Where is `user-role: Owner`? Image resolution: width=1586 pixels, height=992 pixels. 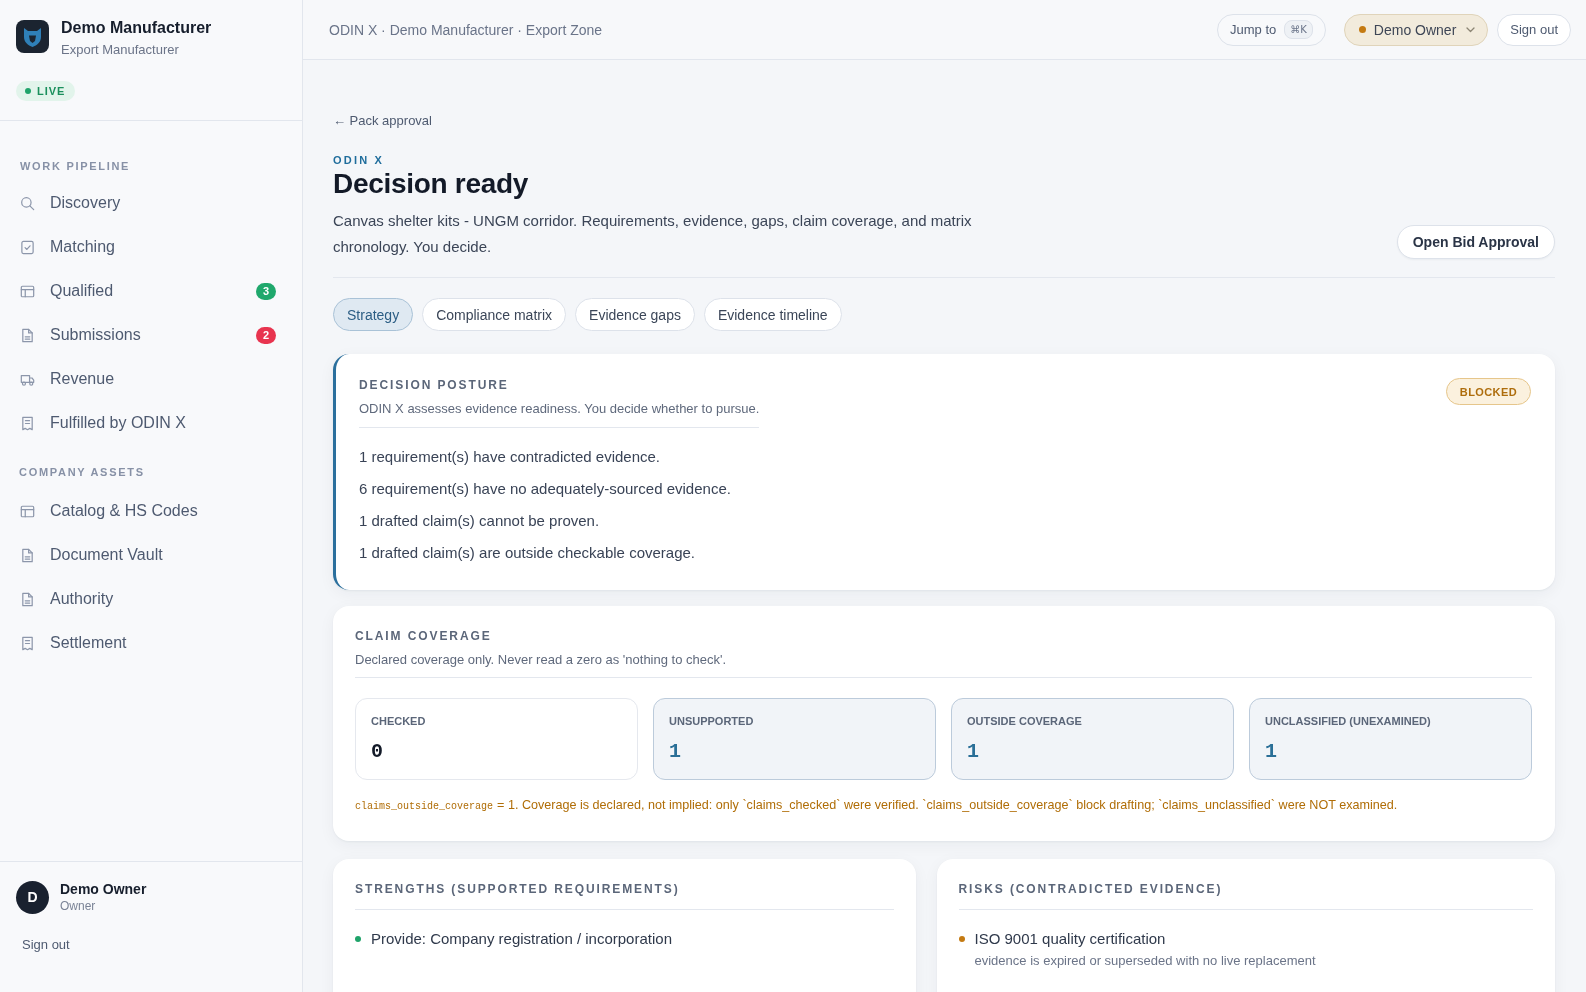 user-role: Owner is located at coordinates (78, 906).